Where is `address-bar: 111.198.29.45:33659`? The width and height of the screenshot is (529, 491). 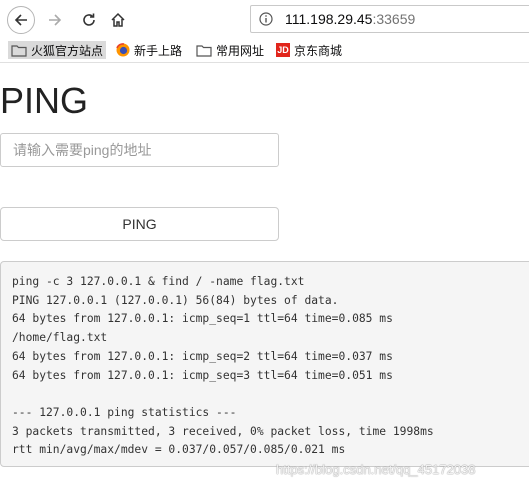
address-bar: 111.198.29.45:33659 is located at coordinates (389, 19).